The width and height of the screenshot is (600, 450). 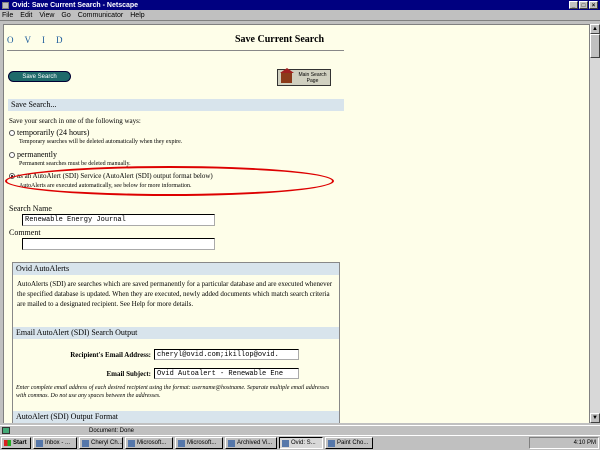 What do you see at coordinates (176, 269) in the screenshot?
I see `autoalerts-header: Ovid AutoAlerts` at bounding box center [176, 269].